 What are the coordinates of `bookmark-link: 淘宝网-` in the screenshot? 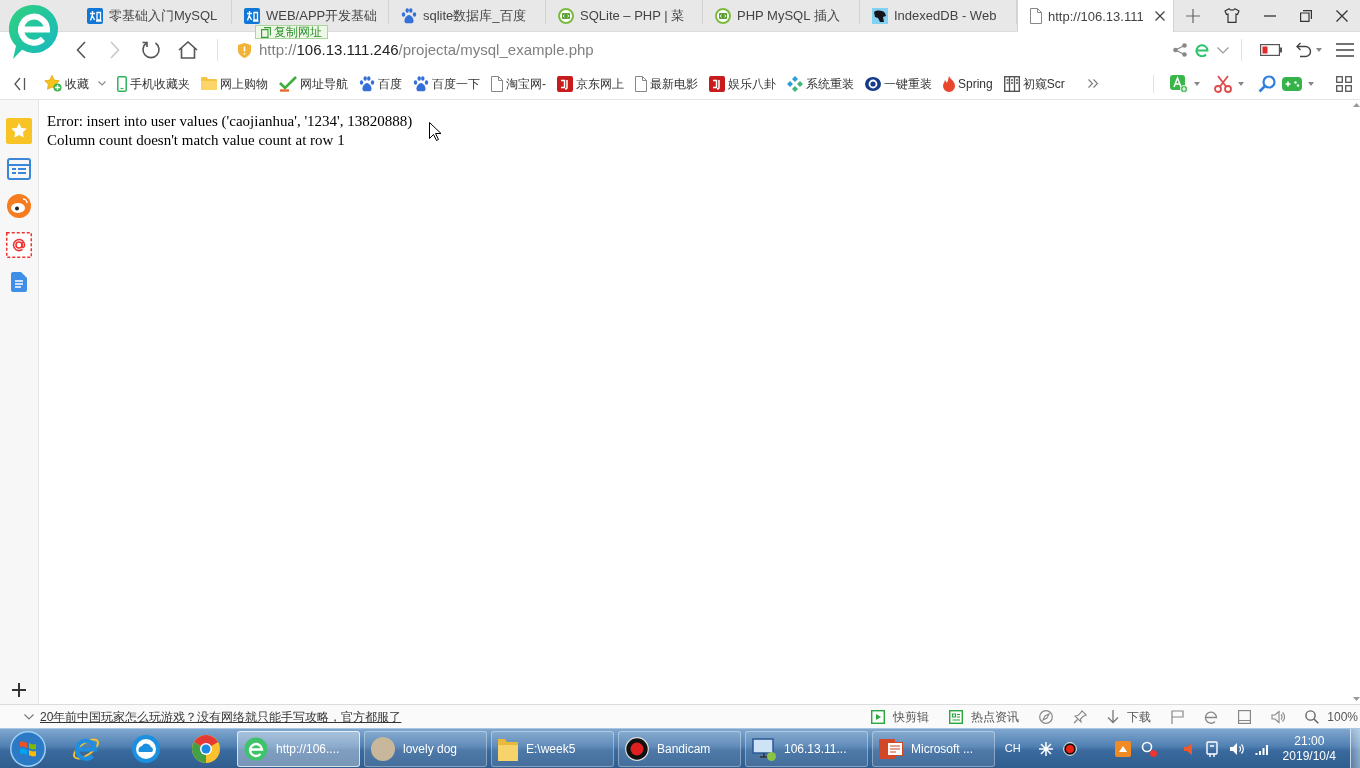 It's located at (518, 83).